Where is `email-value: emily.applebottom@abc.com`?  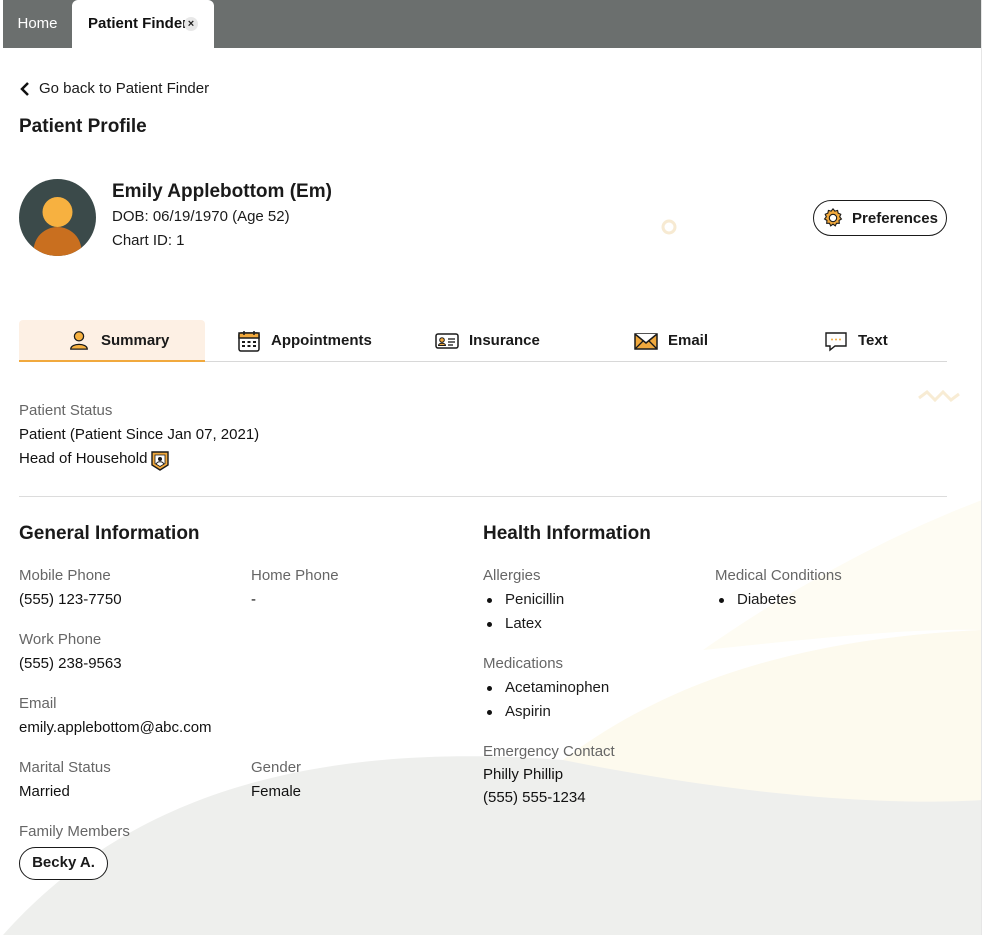 email-value: emily.applebottom@abc.com is located at coordinates (115, 727).